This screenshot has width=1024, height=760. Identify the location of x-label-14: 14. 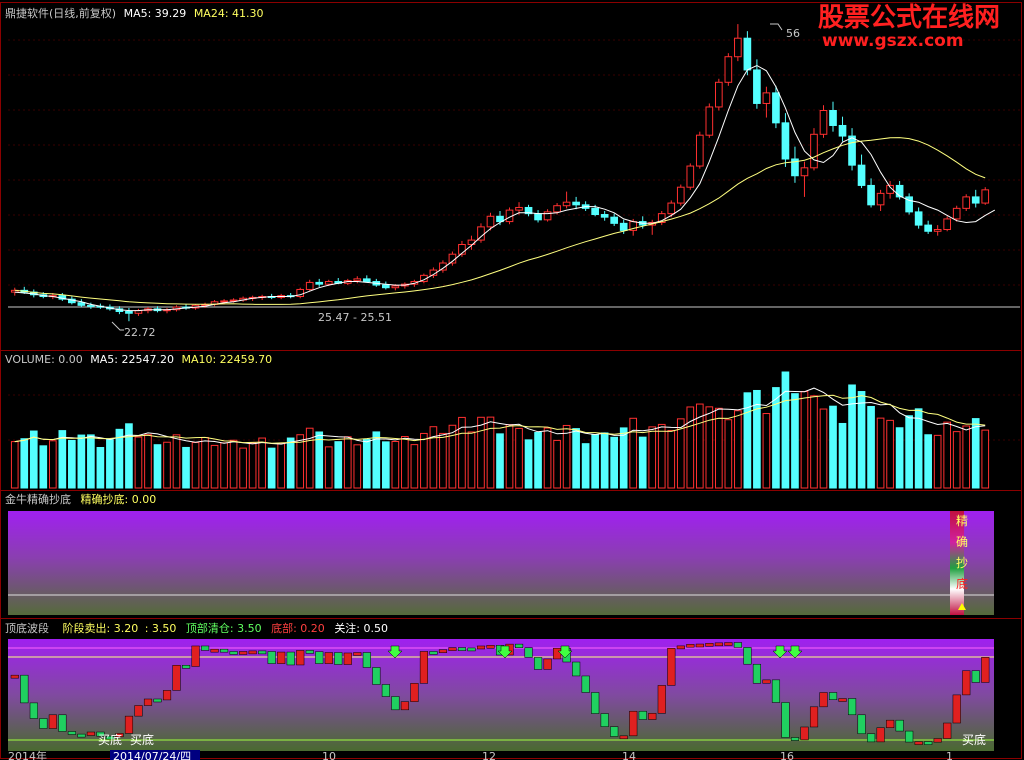
(629, 755).